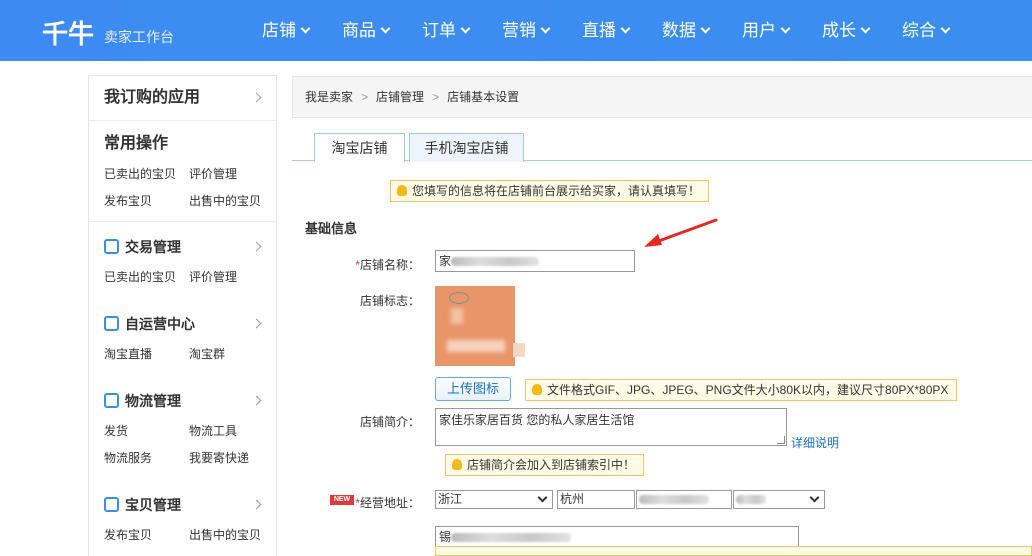  Describe the element at coordinates (389, 265) in the screenshot. I see `shop-name-label-text: 店铺名称：` at that location.